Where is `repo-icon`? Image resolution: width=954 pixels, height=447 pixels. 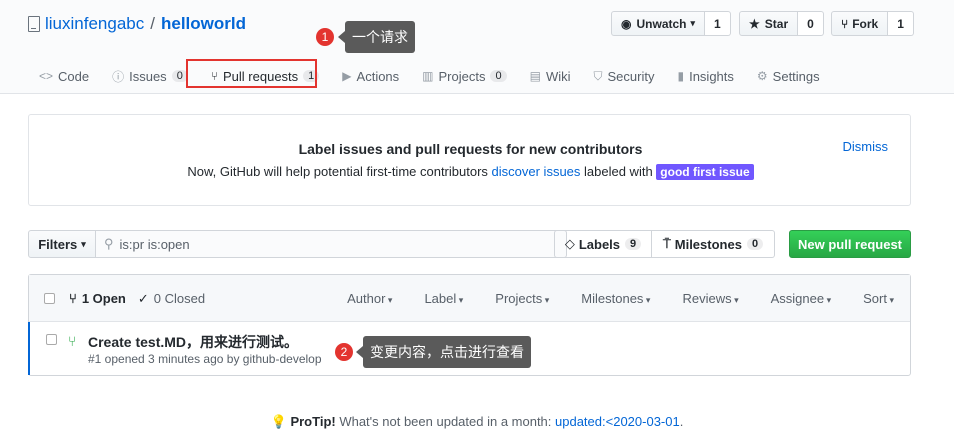
repo-icon is located at coordinates (34, 24).